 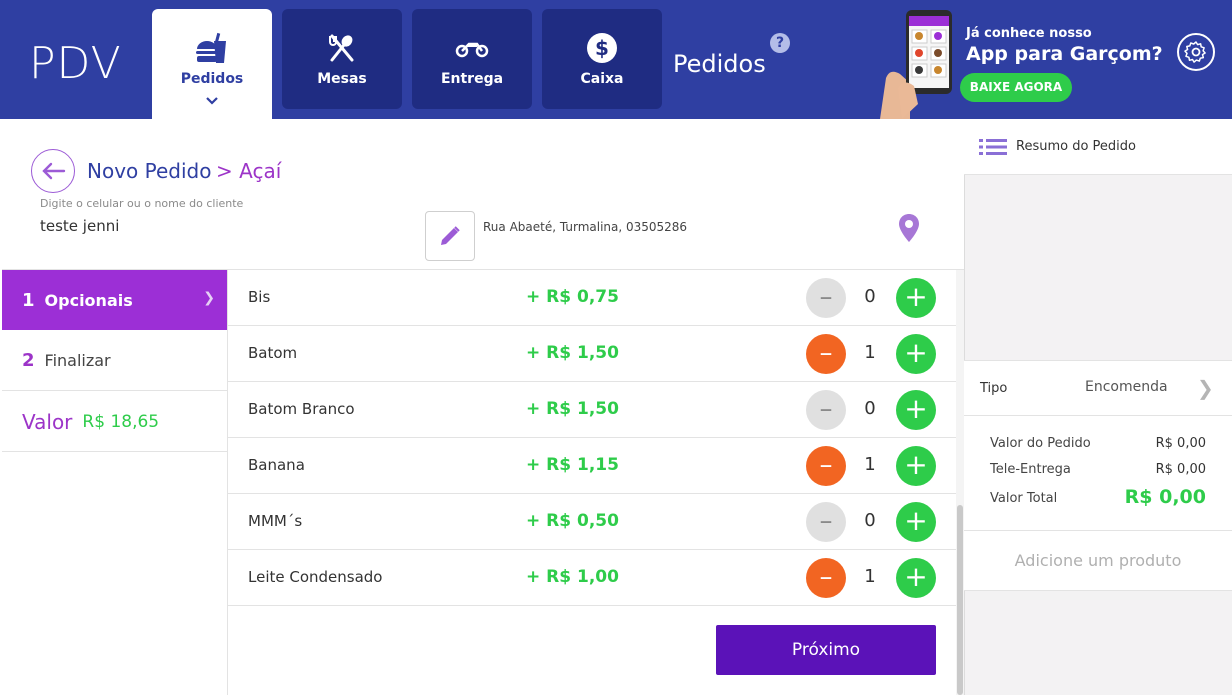 I want to click on arrow-left-icon, so click(x=54, y=171).